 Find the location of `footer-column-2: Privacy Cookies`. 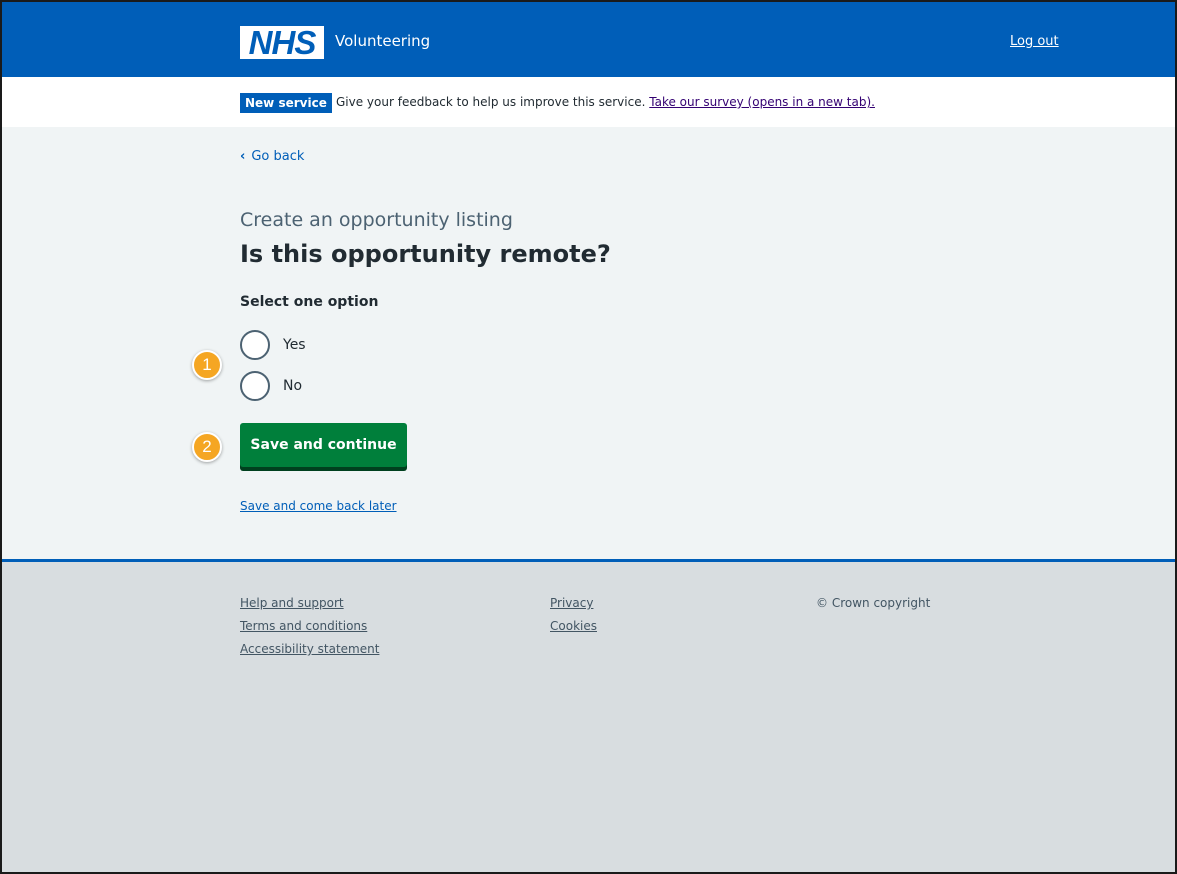

footer-column-2: Privacy Cookies is located at coordinates (573, 615).